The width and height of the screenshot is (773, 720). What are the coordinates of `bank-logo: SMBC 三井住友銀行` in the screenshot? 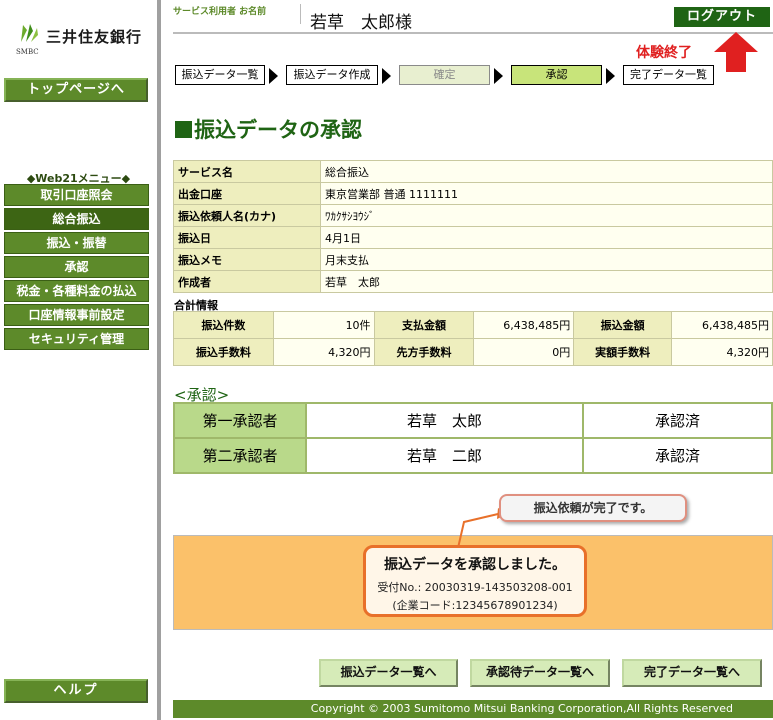 It's located at (84, 40).